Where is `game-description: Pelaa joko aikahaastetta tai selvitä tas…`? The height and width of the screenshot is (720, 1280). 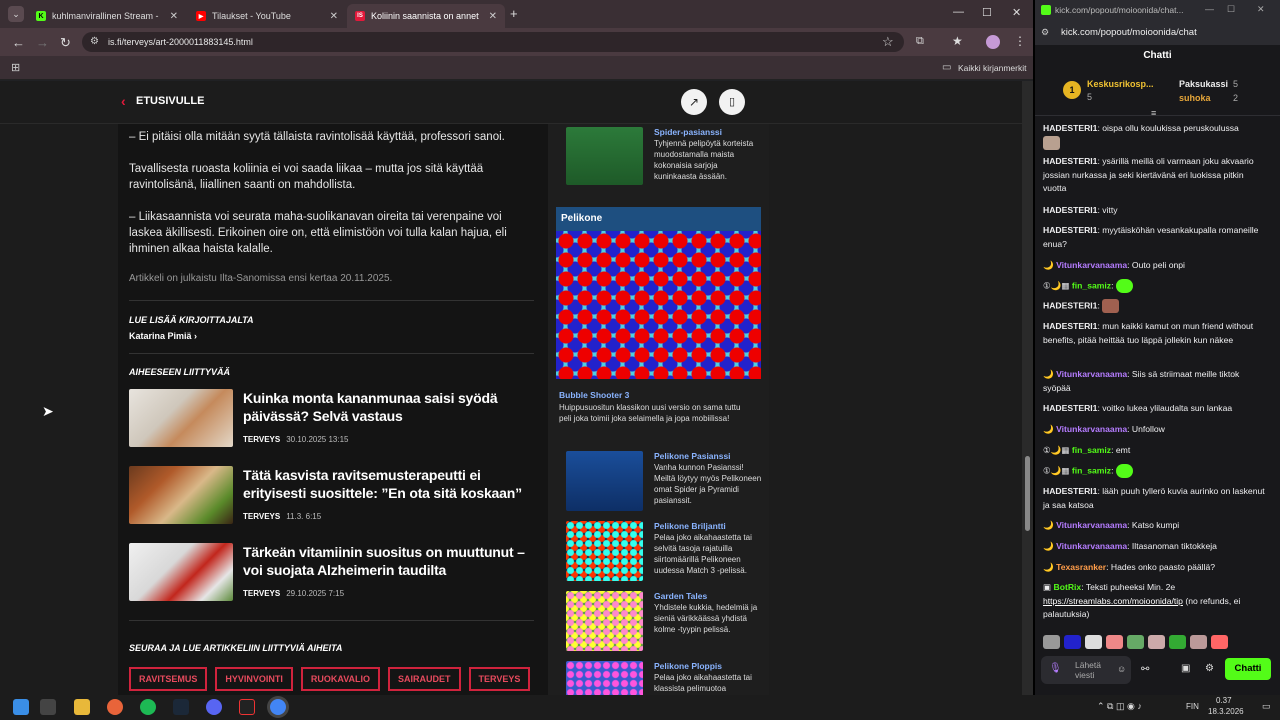
game-description: Pelaa joko aikahaastetta tai selvitä tas… is located at coordinates (703, 554).